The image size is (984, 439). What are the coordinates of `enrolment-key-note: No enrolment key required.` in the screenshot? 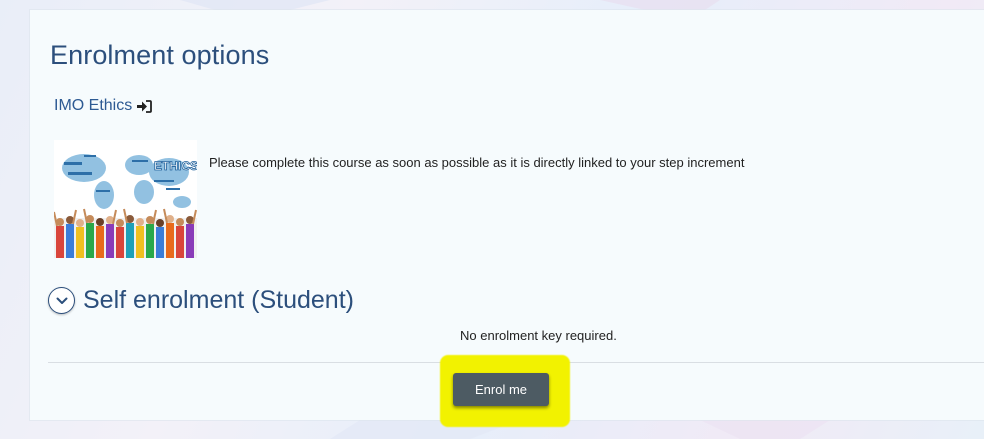 It's located at (538, 335).